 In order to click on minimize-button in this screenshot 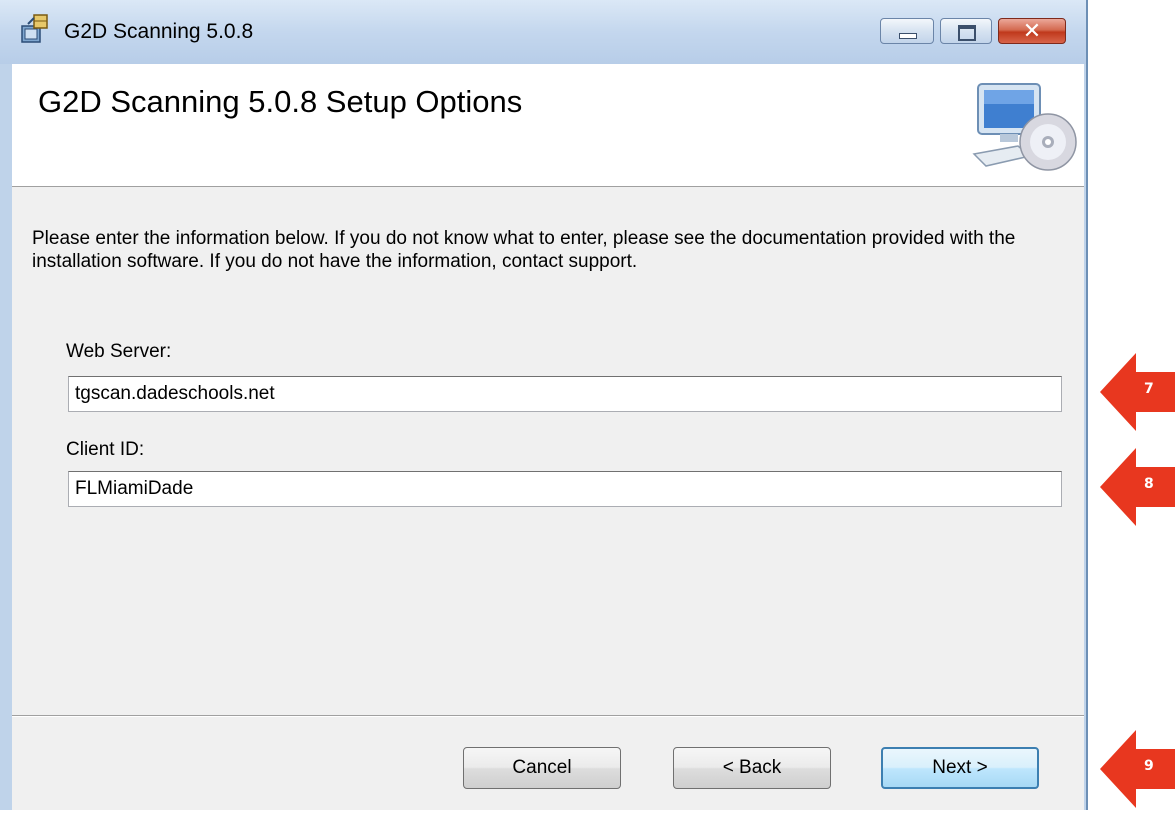, I will do `click(907, 31)`.